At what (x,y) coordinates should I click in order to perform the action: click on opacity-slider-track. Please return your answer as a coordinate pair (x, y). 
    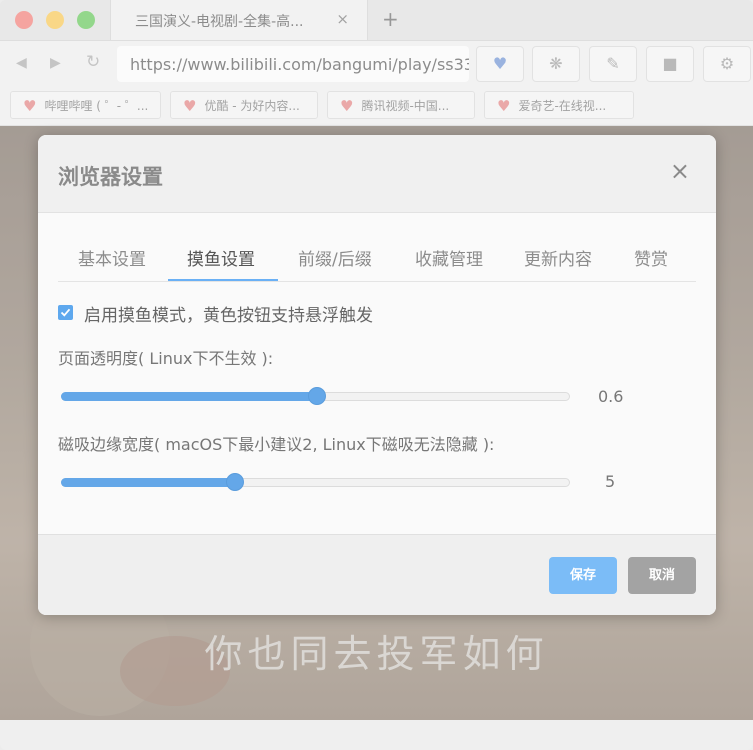
    Looking at the image, I should click on (315, 396).